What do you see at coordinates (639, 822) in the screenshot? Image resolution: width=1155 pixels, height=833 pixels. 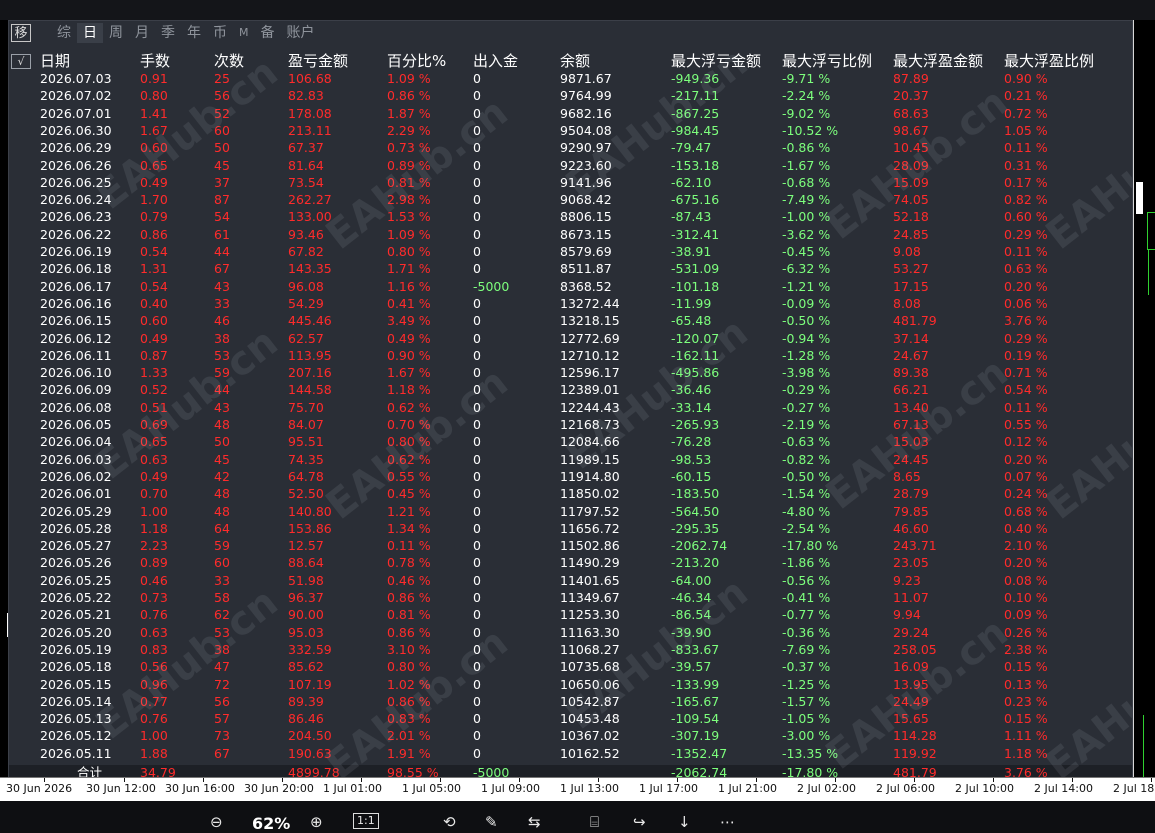 I see `share-icon: ↪` at bounding box center [639, 822].